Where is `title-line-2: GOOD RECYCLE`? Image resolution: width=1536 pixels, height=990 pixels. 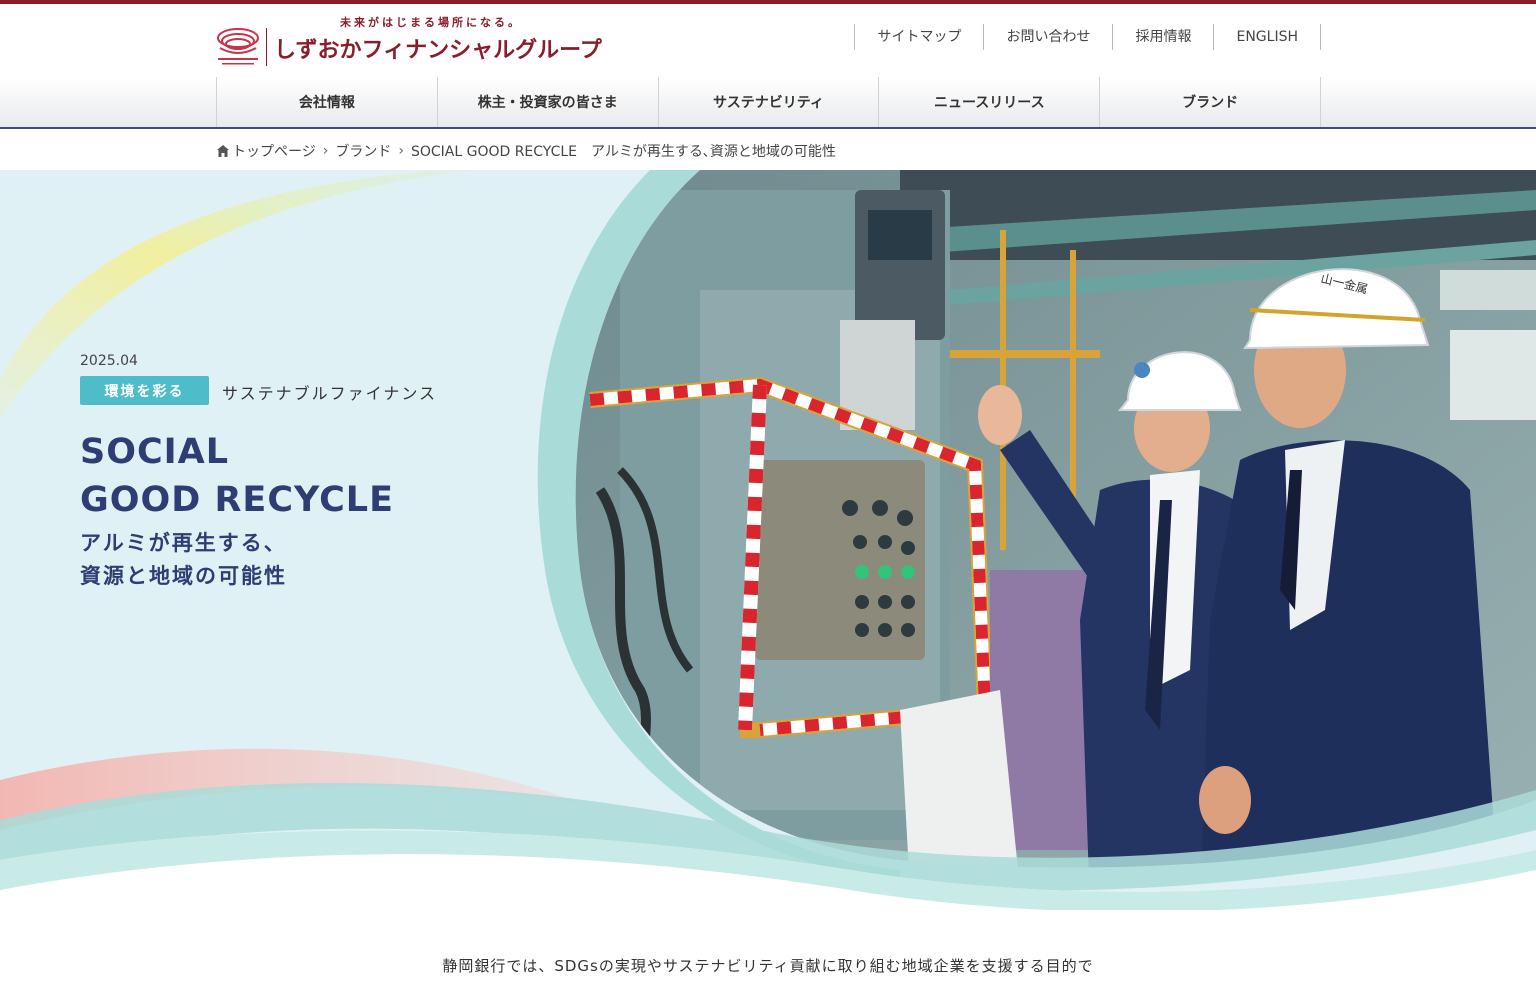
title-line-2: GOOD RECYCLE is located at coordinates (237, 500).